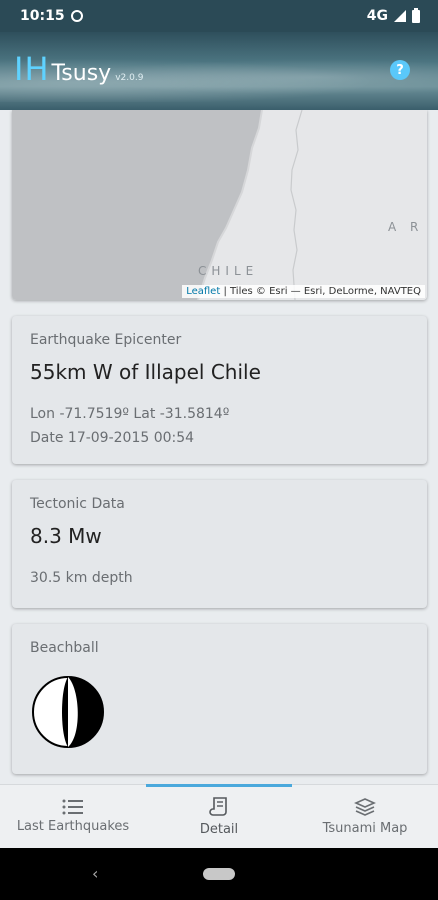  I want to click on nav-tsunami-map: Tsunami Map, so click(365, 816).